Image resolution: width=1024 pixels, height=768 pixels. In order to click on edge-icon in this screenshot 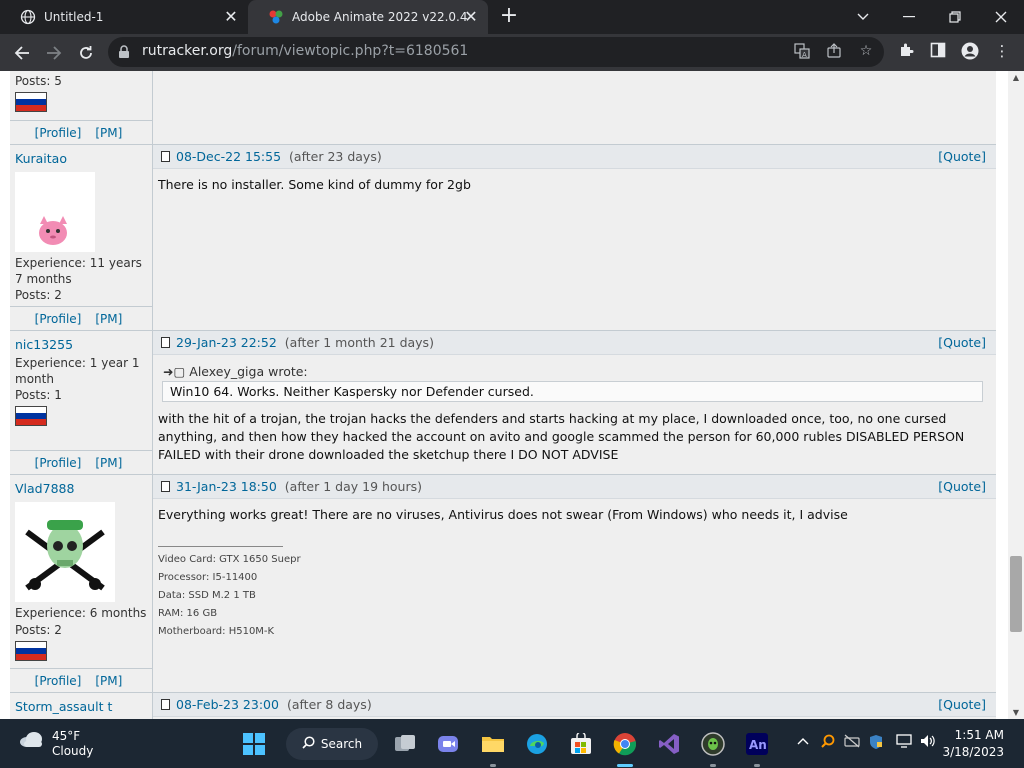, I will do `click(537, 744)`.